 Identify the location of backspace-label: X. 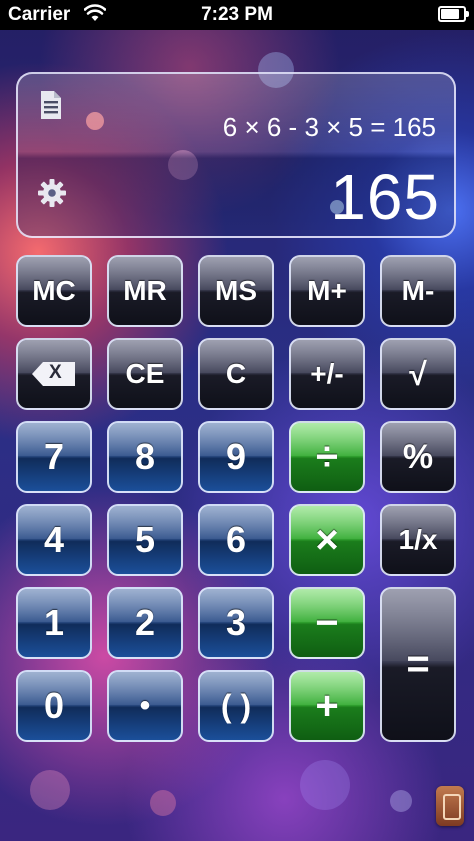
(55, 372).